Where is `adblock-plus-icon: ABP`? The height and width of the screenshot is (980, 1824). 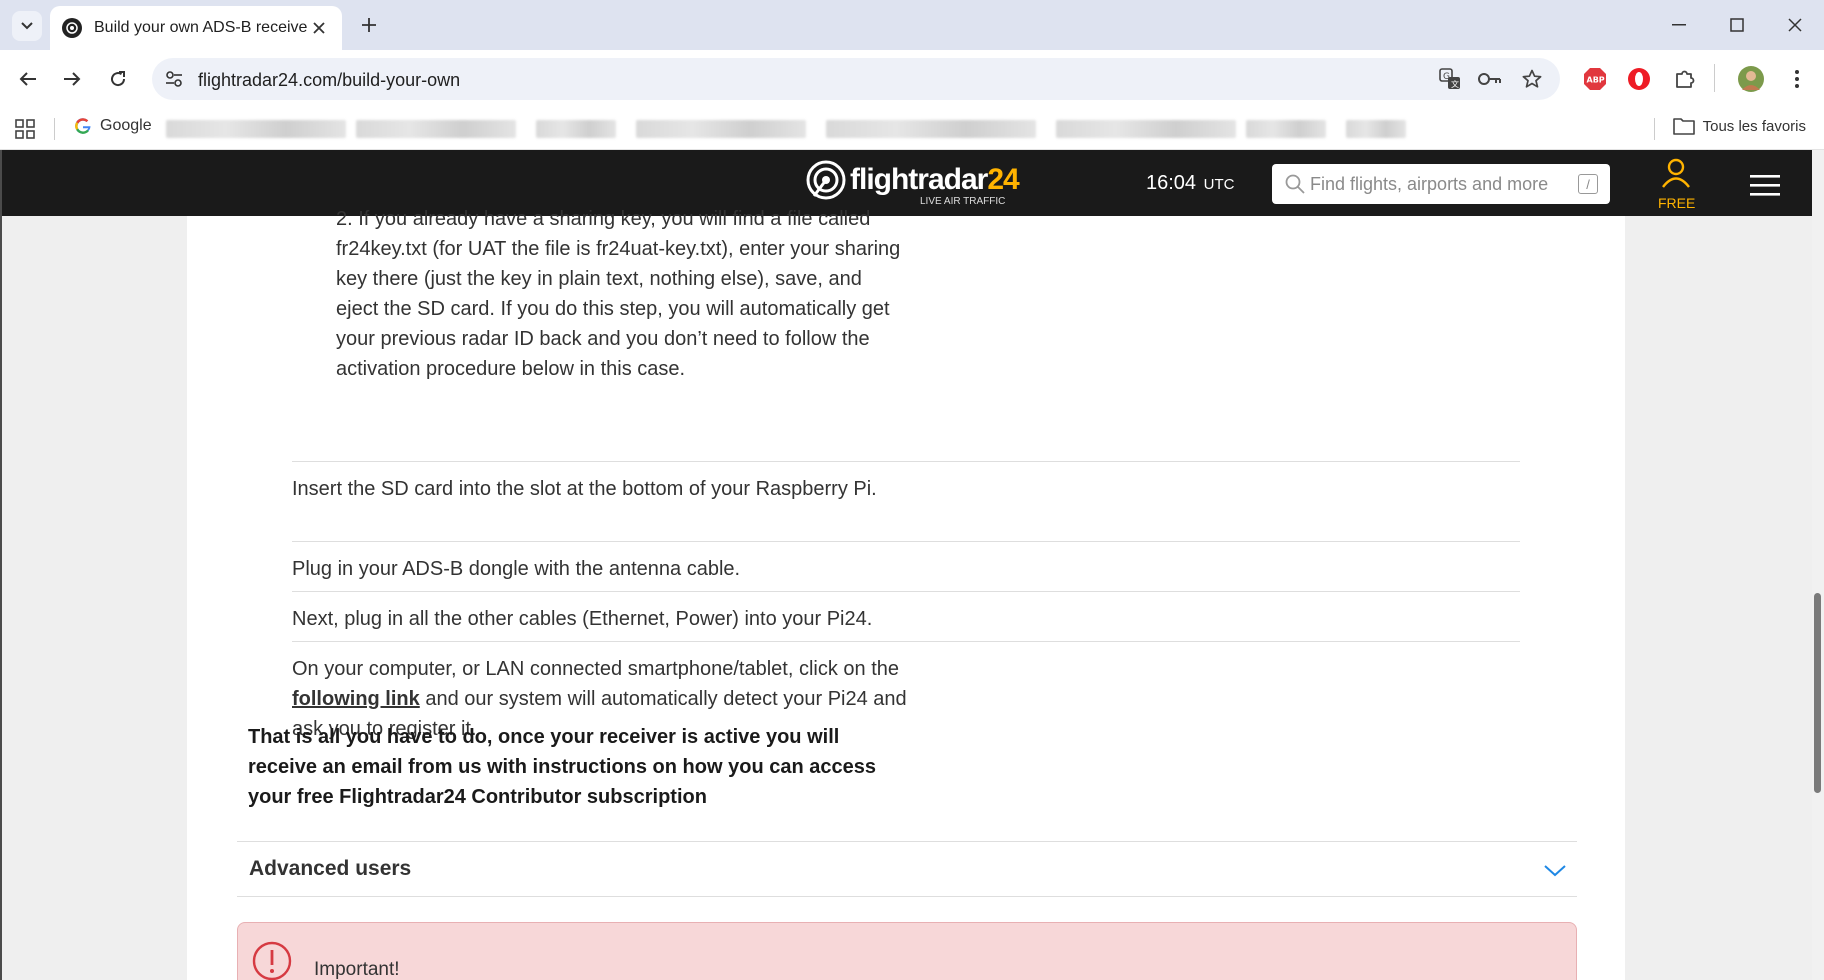
adblock-plus-icon: ABP is located at coordinates (1595, 79).